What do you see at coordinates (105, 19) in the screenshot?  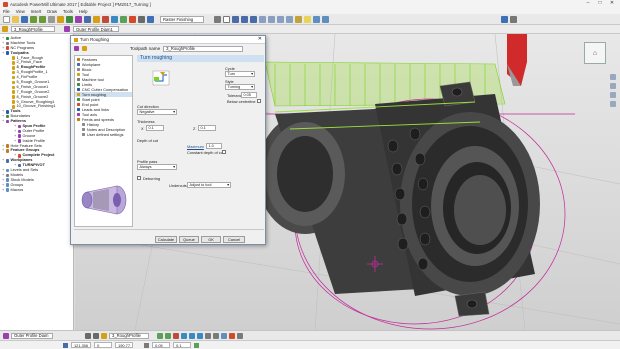 I see `calculate-icon` at bounding box center [105, 19].